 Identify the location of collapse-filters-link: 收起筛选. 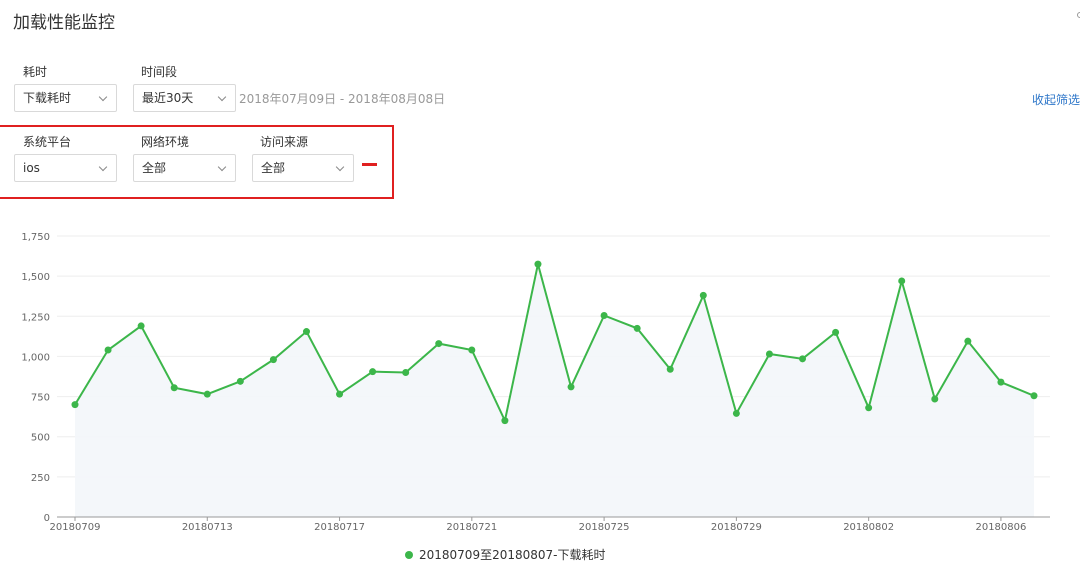
(1056, 99).